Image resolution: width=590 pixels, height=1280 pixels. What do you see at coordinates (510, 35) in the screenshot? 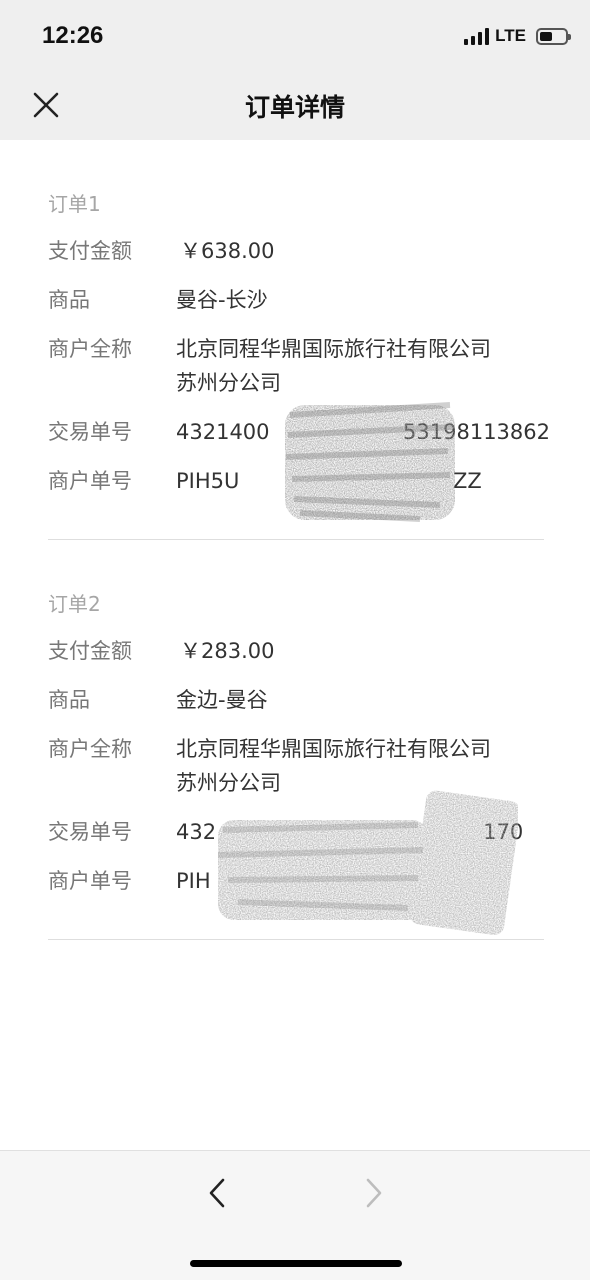
I see `network-type: LTE` at bounding box center [510, 35].